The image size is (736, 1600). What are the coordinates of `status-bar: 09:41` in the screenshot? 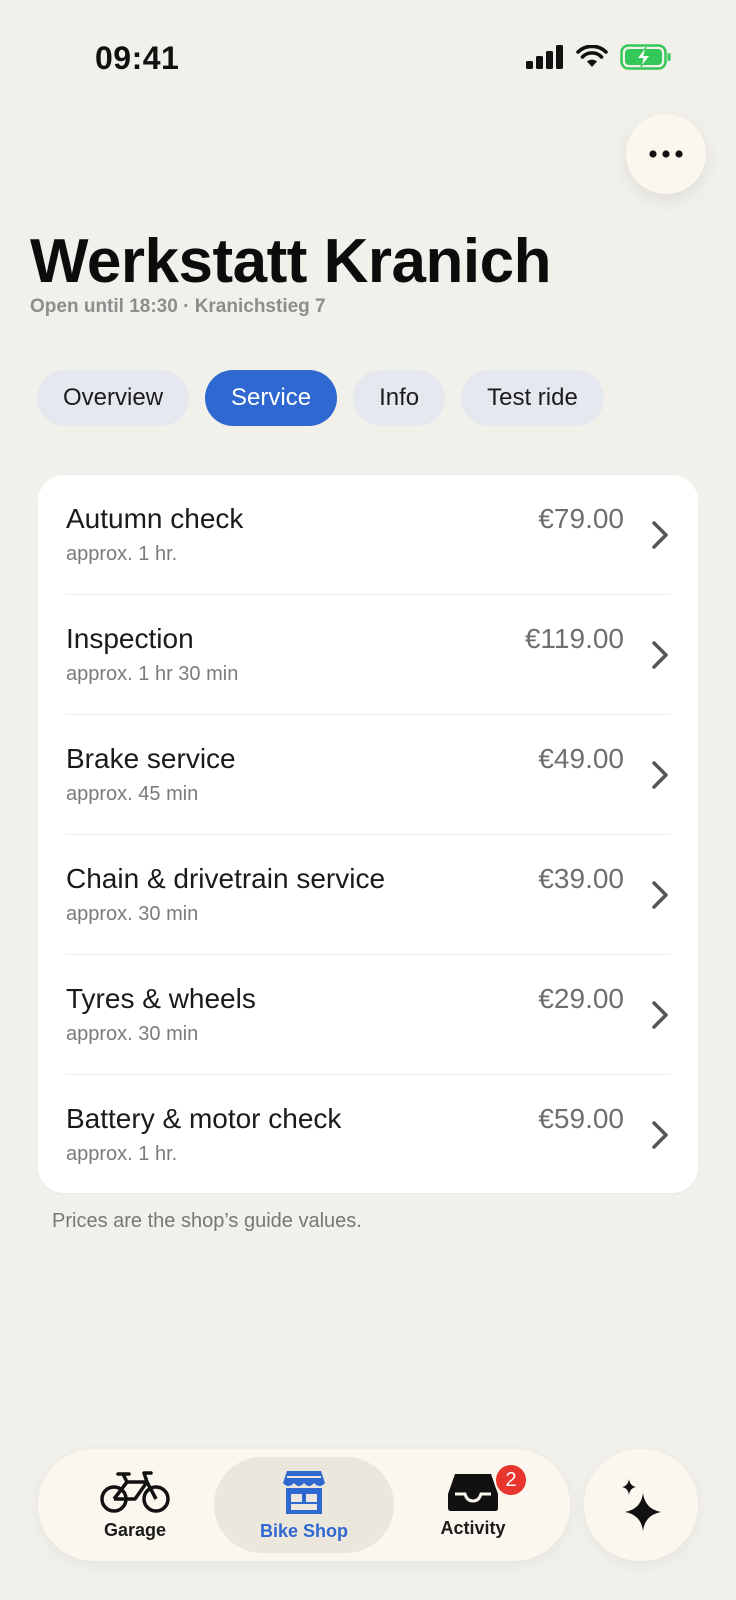 It's located at (368, 60).